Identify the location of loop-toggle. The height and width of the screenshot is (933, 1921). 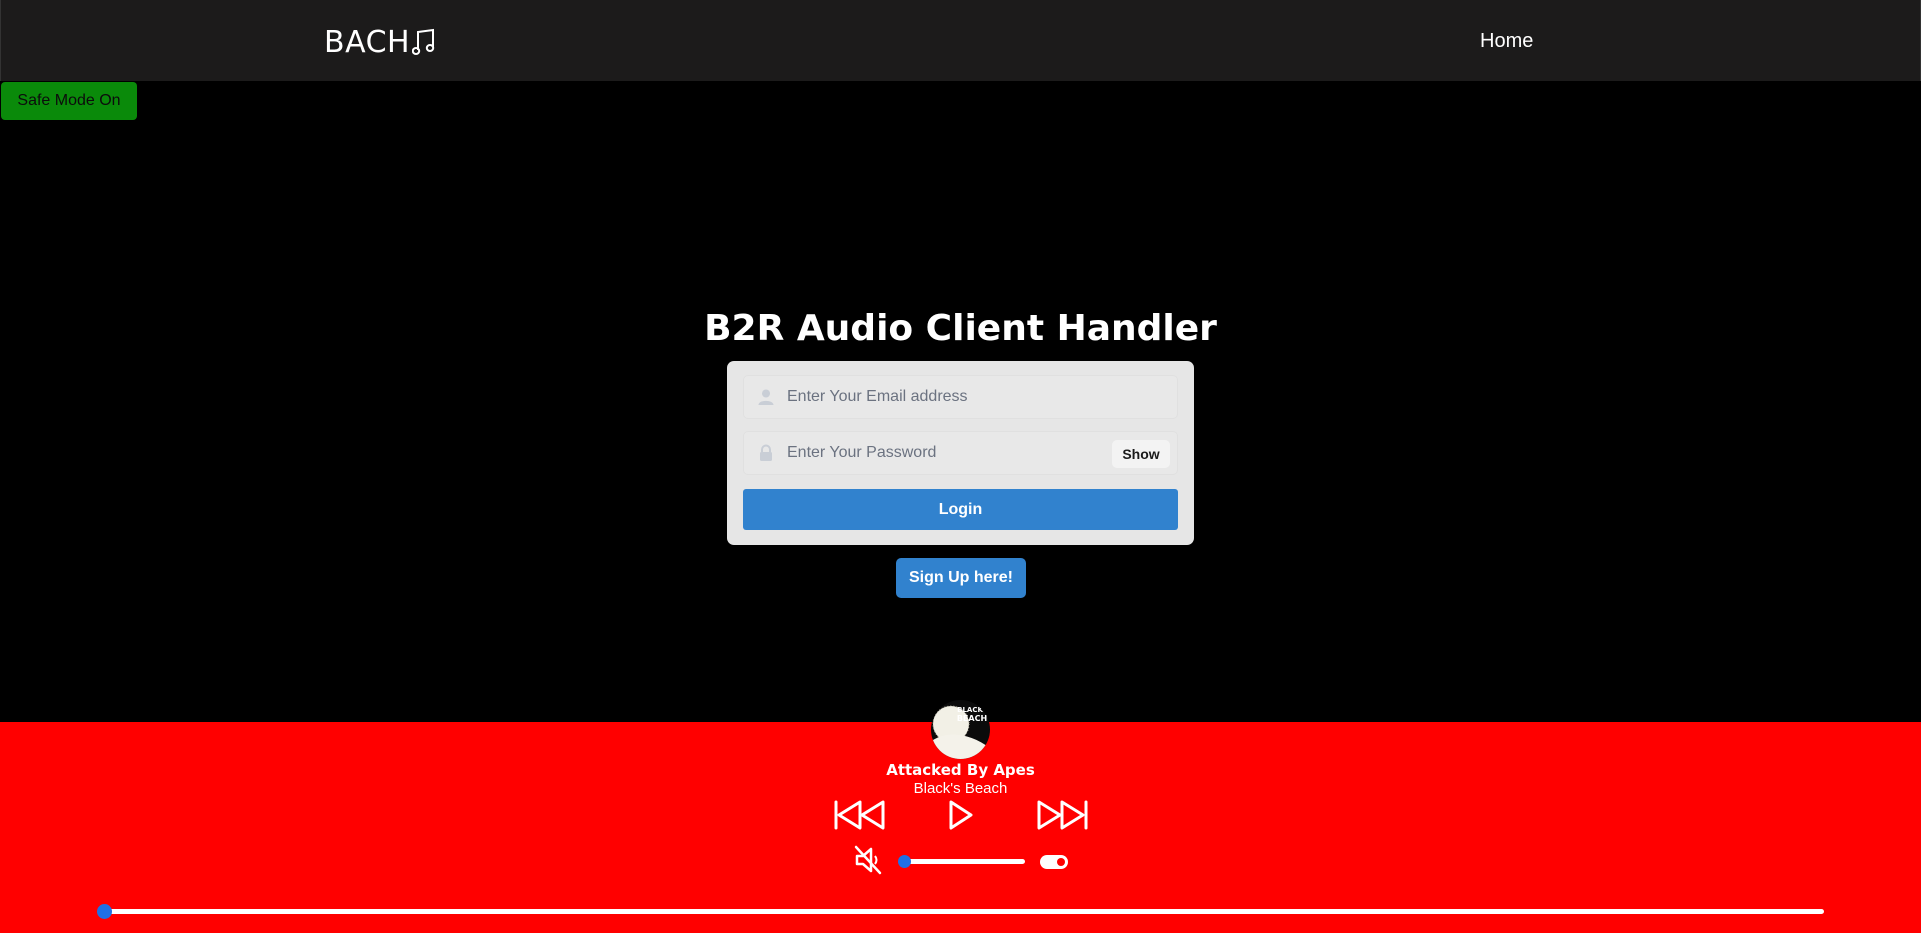
(1054, 862).